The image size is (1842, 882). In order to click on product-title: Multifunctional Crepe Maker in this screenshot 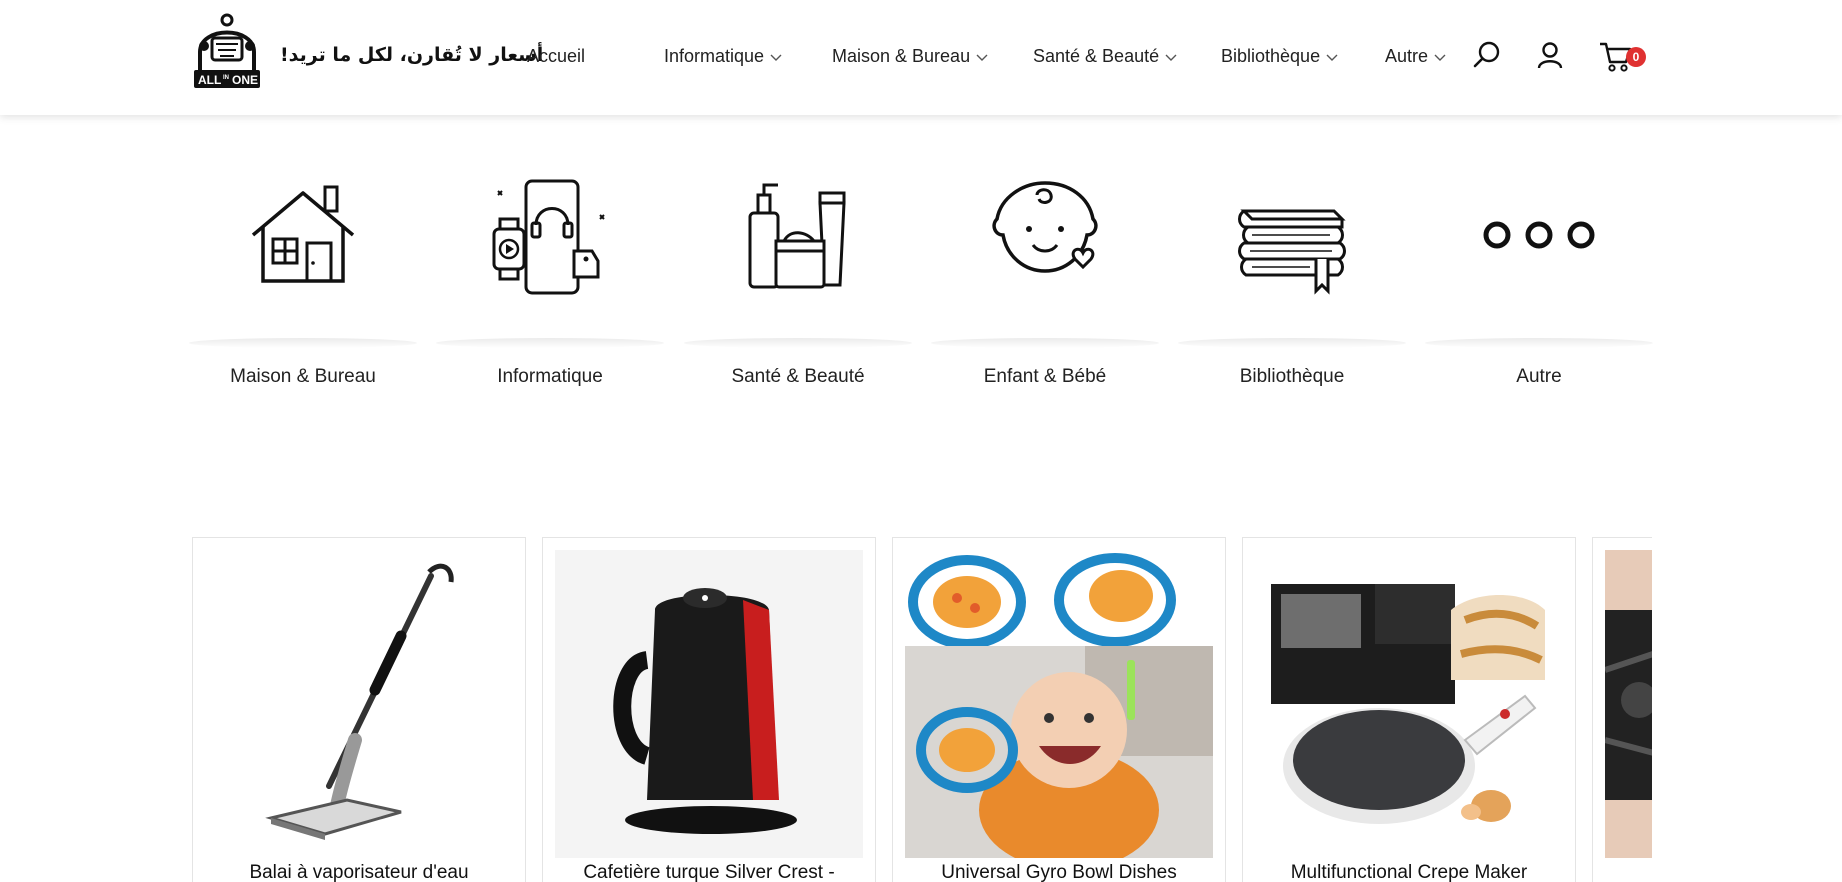, I will do `click(1409, 872)`.